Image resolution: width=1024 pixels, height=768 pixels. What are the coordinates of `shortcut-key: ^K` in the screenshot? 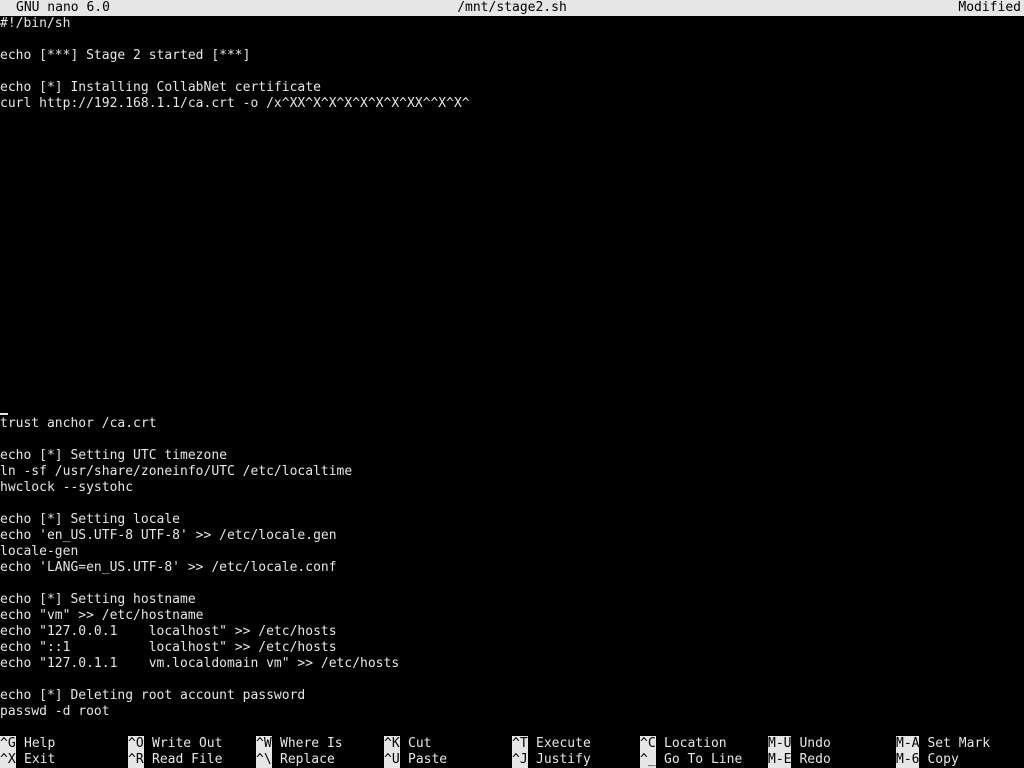 It's located at (392, 744).